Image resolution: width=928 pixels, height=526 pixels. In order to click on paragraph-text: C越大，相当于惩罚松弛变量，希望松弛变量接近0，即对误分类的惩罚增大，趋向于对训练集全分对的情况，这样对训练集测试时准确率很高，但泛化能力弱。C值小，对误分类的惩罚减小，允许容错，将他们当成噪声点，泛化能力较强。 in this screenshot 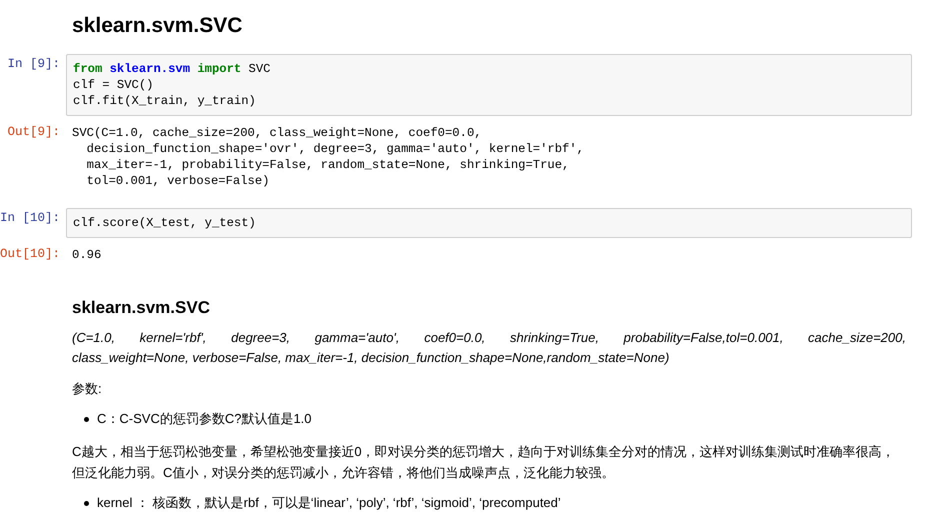, I will do `click(484, 462)`.